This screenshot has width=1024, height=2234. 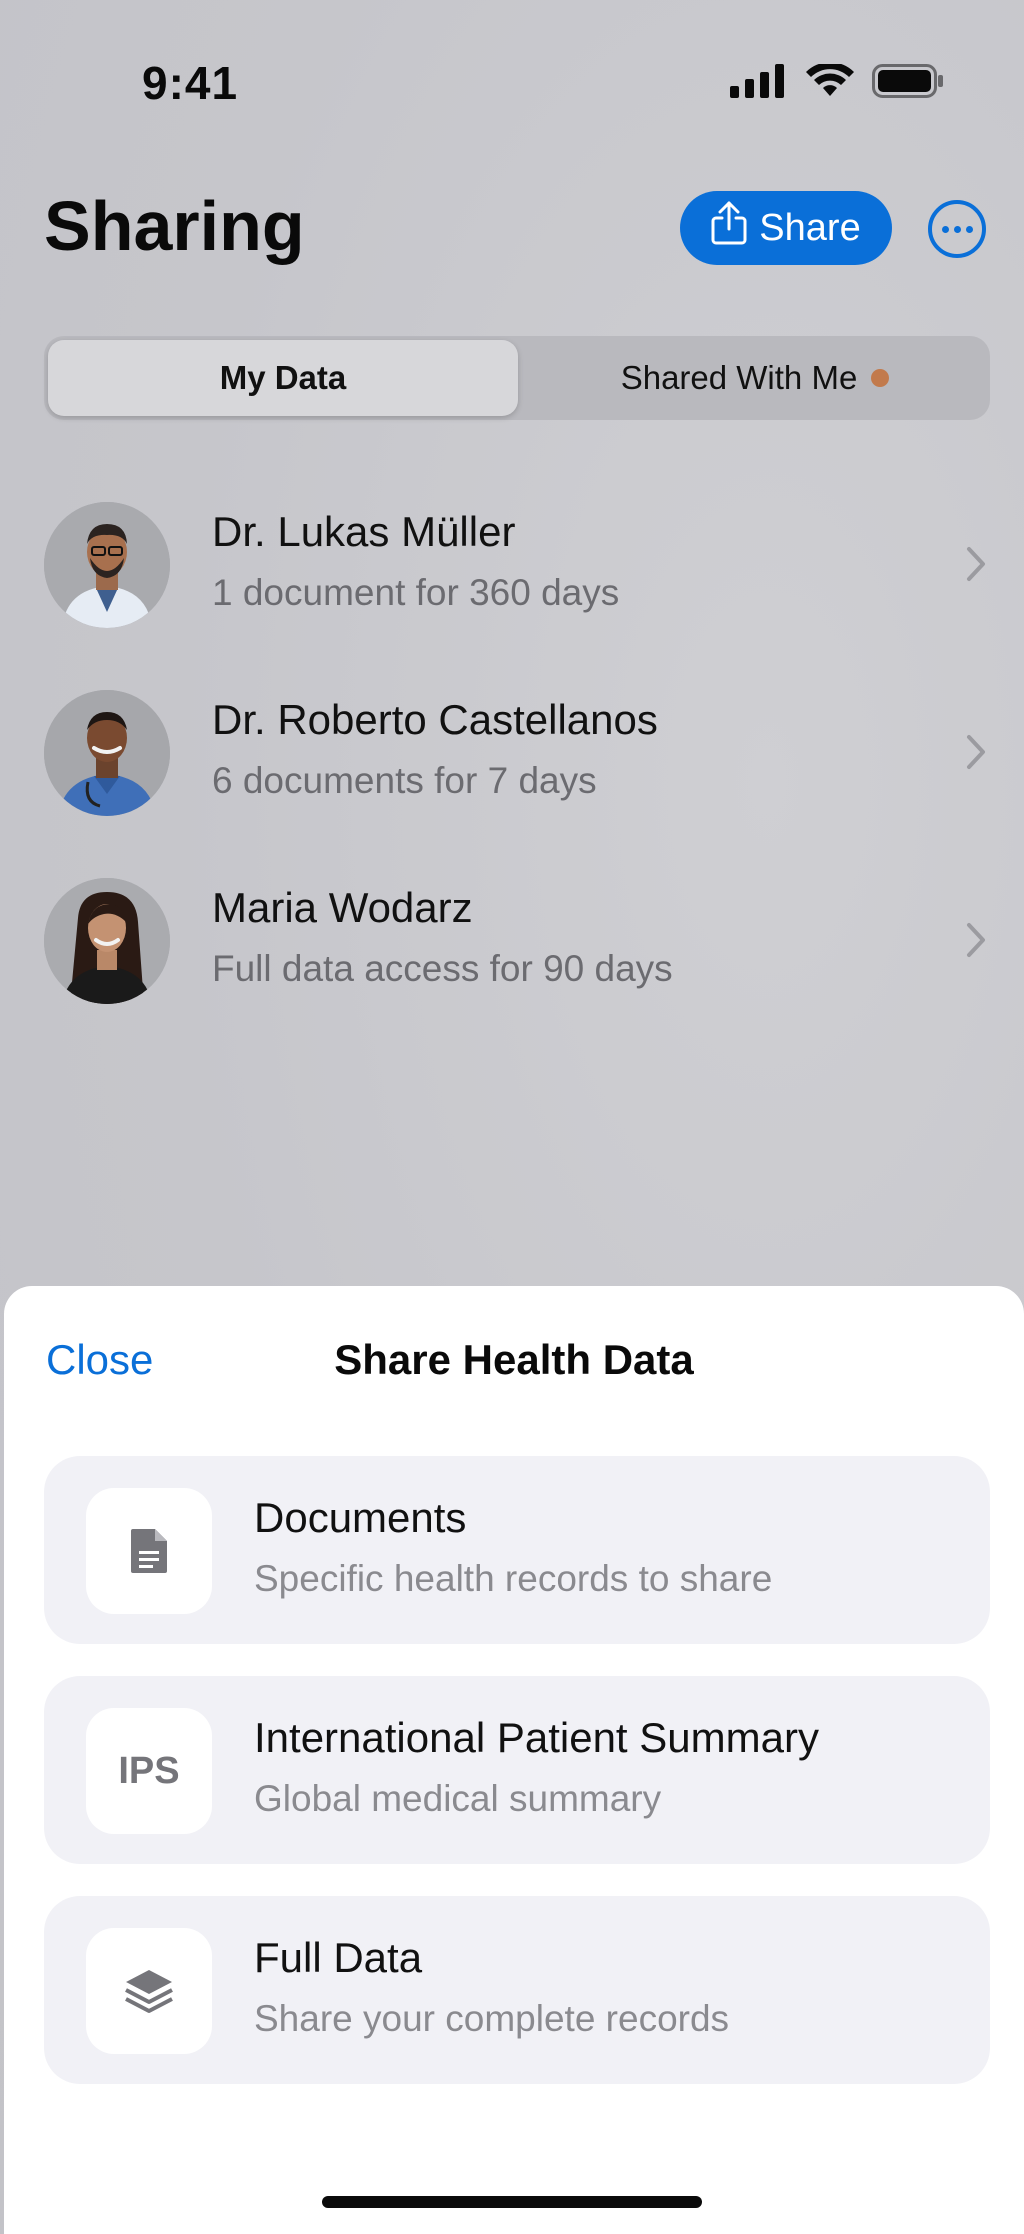 I want to click on share-button: Share, so click(x=786, y=228).